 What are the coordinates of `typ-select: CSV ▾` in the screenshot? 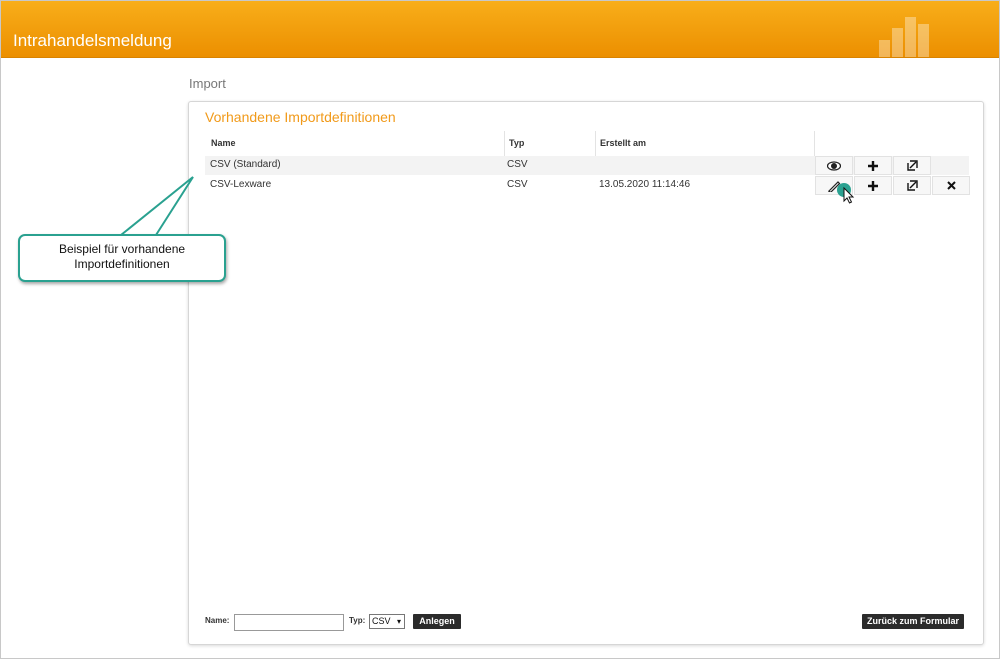 It's located at (387, 621).